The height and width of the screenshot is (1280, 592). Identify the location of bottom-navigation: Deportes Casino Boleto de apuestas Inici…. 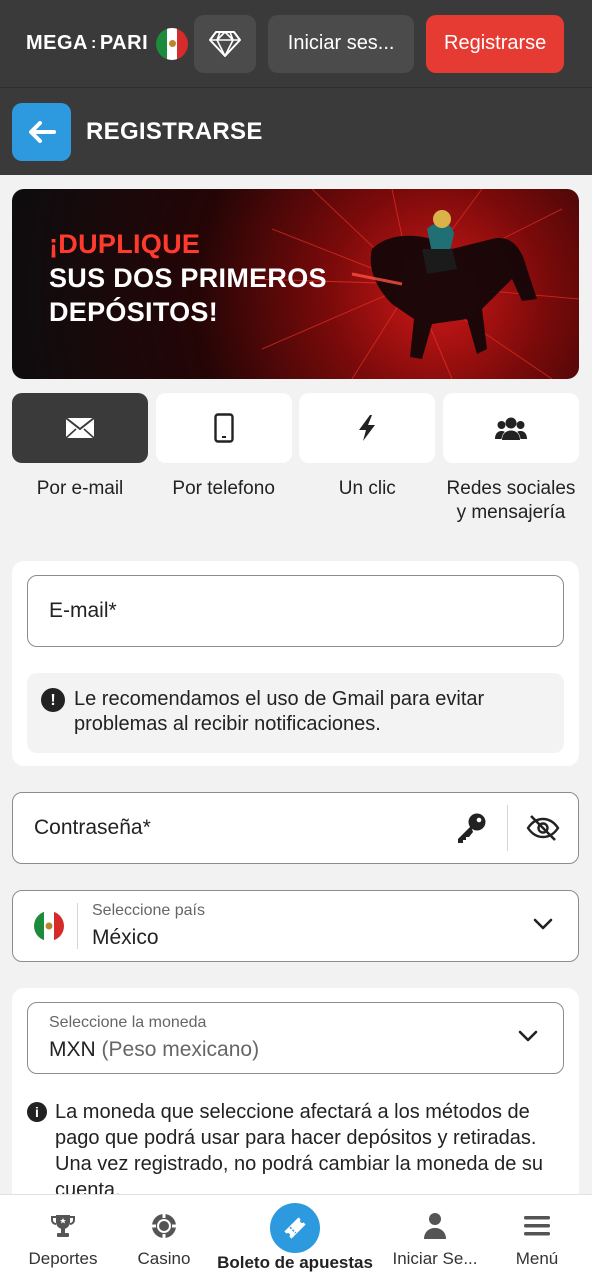
(296, 1237).